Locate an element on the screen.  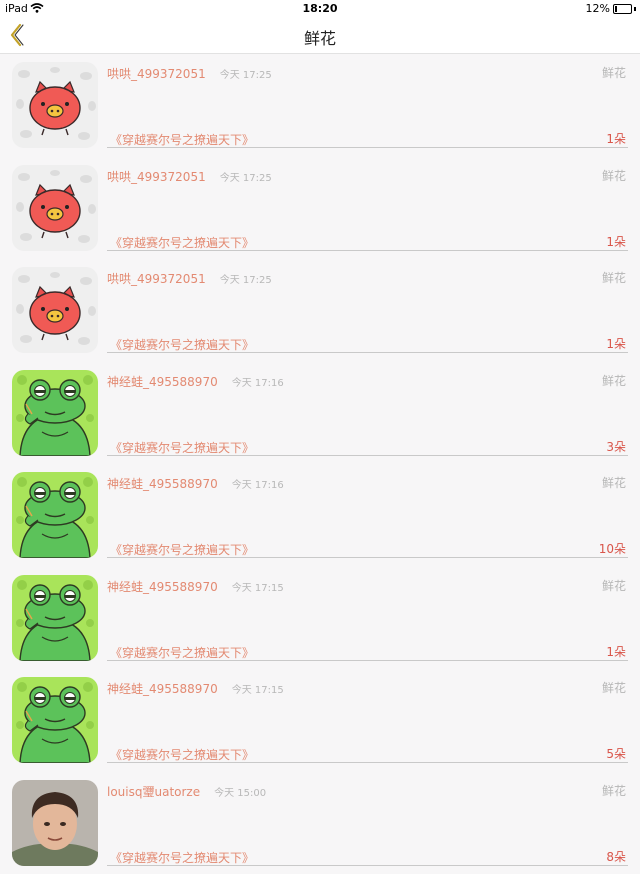
list-item: 神经蛙_495588970 今天 17:16 鲜花 《穿越赛尔号之撩遍天下》 3朵 is located at coordinates (320, 413).